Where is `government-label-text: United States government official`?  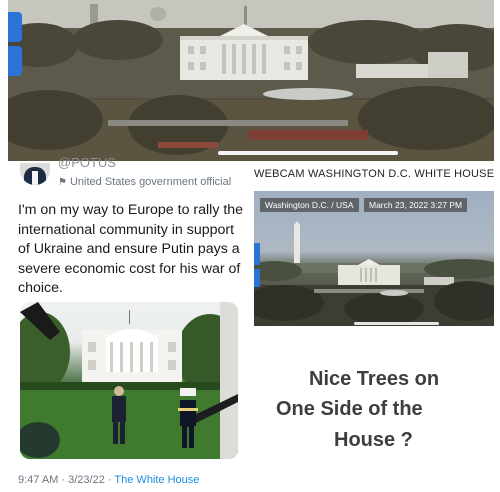 government-label-text: United States government official is located at coordinates (150, 182).